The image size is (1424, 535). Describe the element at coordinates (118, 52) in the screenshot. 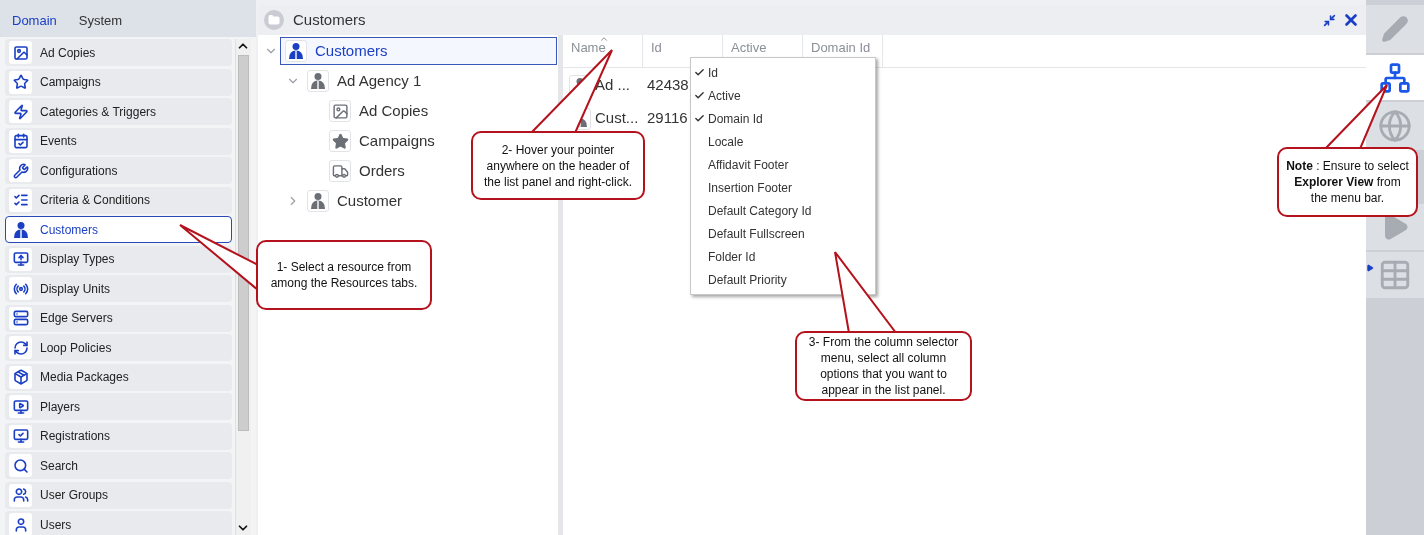

I see `resource-tab: Ad Copies` at that location.